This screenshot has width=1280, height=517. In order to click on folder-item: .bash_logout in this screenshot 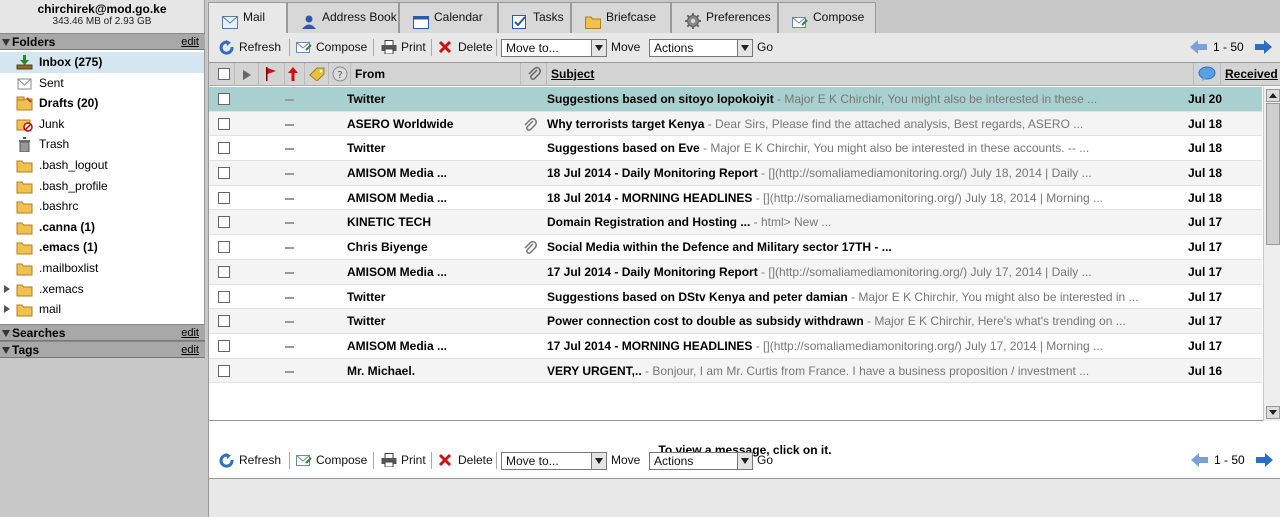, I will do `click(102, 165)`.